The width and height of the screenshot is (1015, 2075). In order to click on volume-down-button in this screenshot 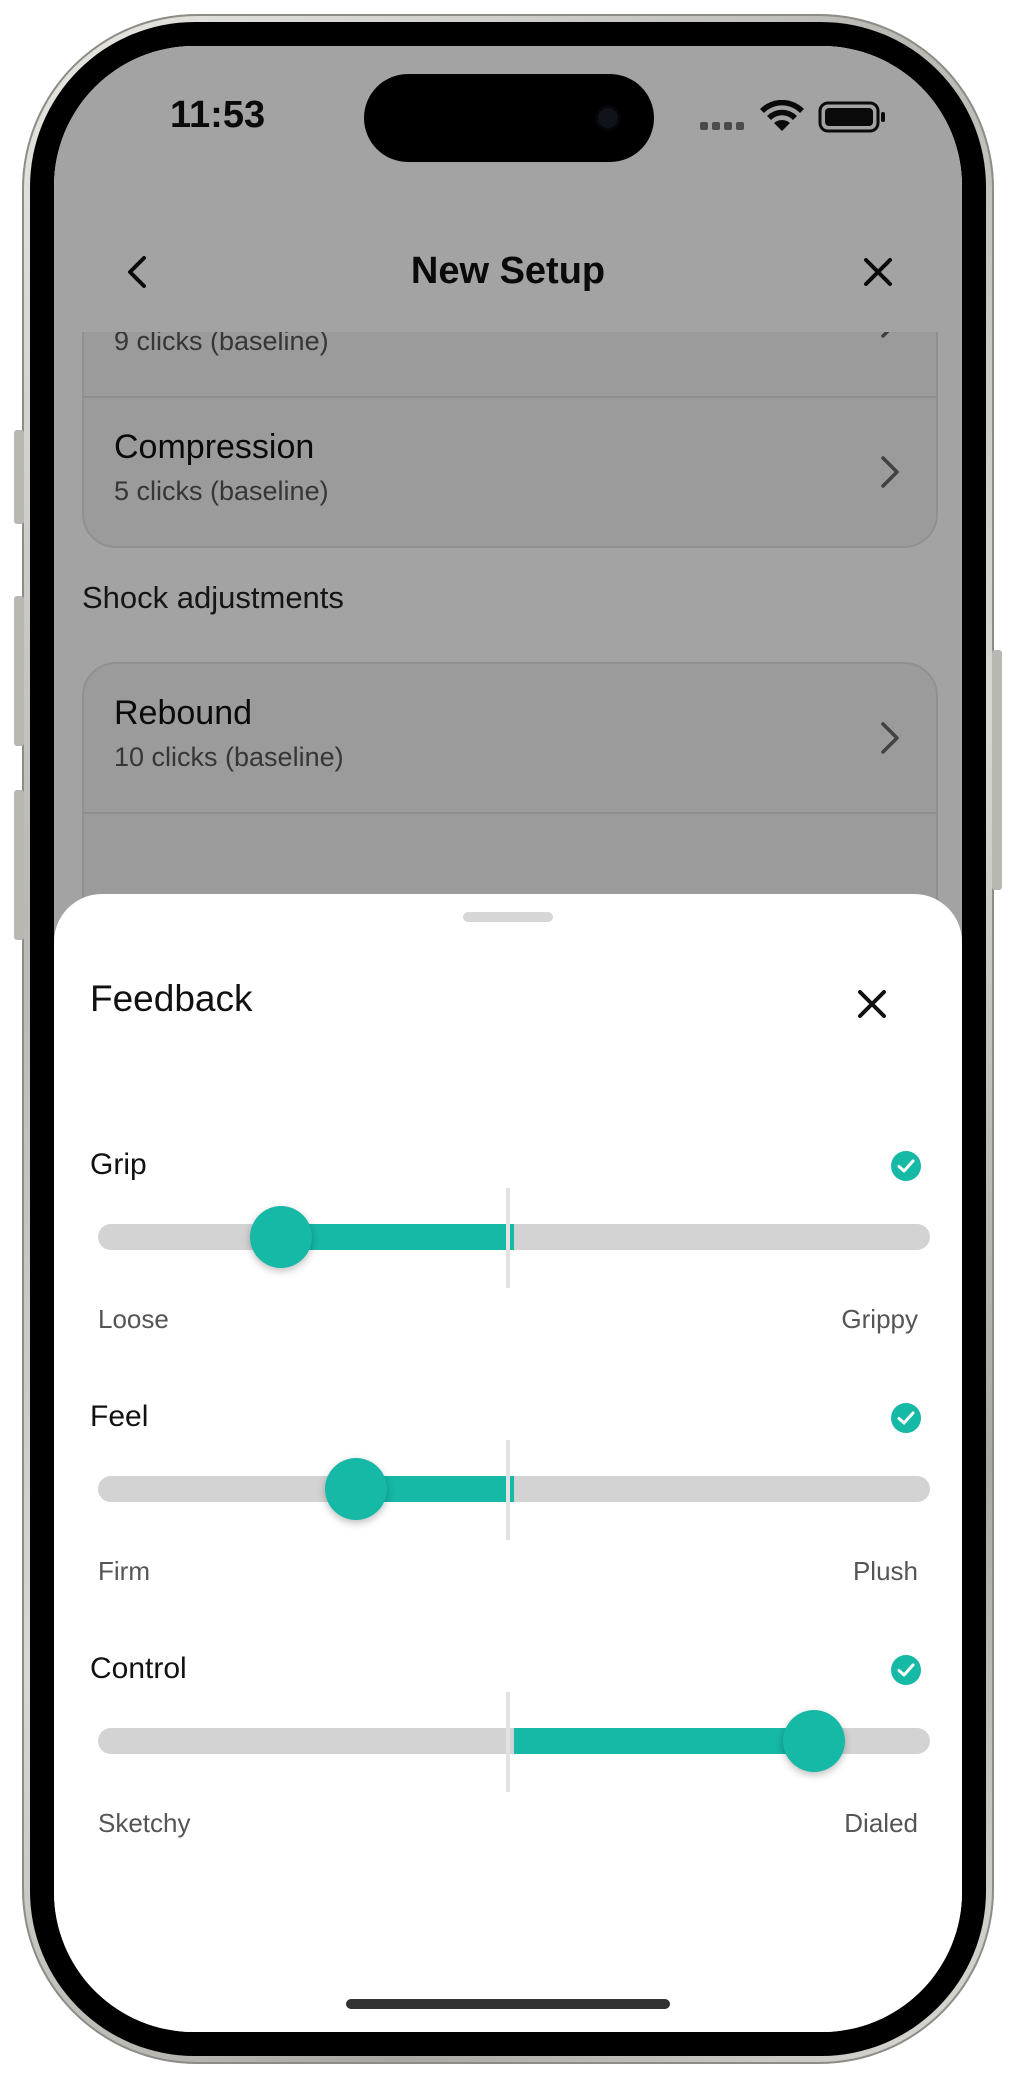, I will do `click(19, 865)`.